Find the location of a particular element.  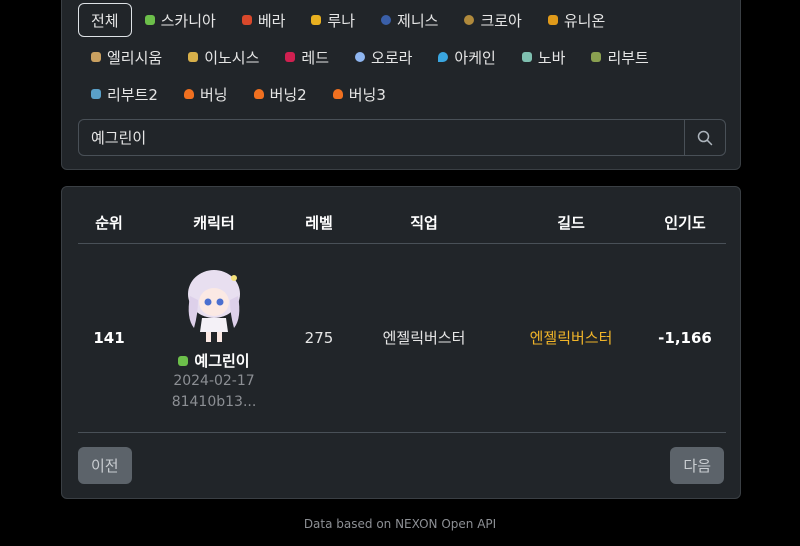

world-tab-arcane: 아케인 is located at coordinates (466, 57).